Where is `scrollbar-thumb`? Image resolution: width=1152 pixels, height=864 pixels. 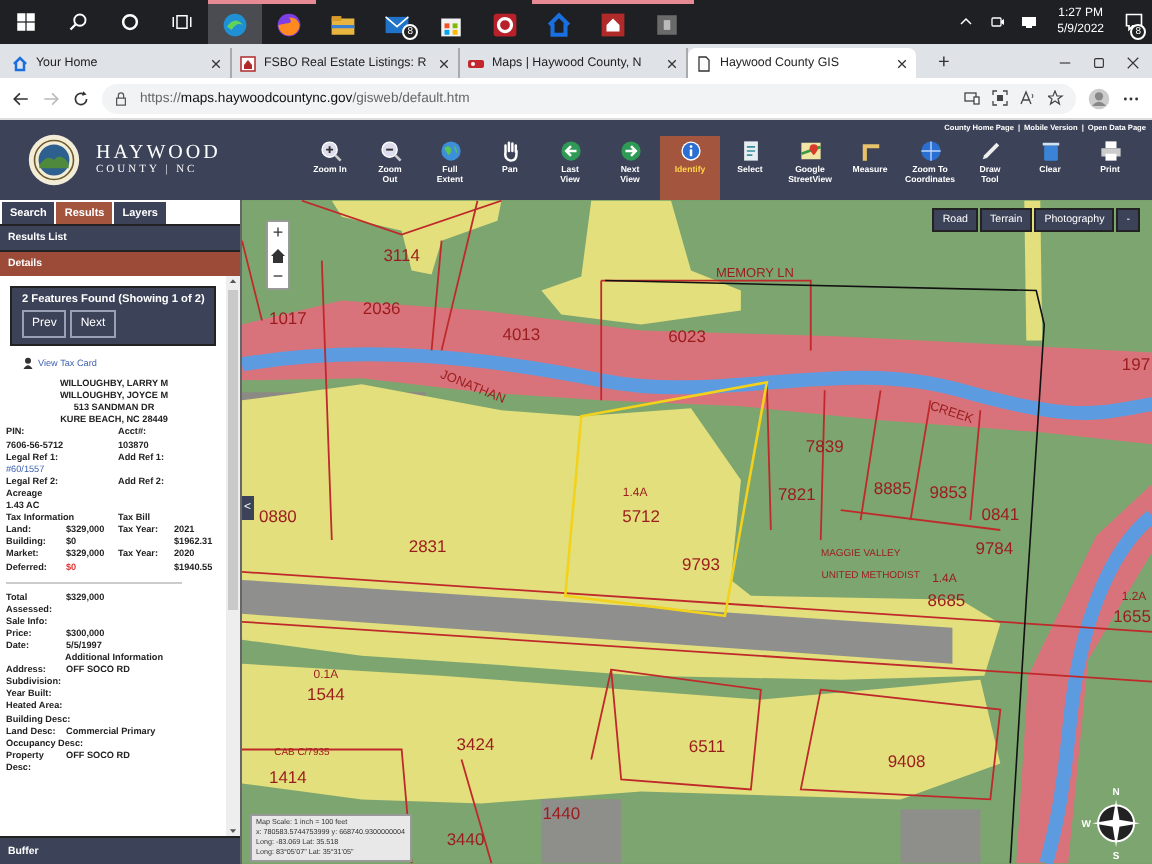
scrollbar-thumb is located at coordinates (233, 450).